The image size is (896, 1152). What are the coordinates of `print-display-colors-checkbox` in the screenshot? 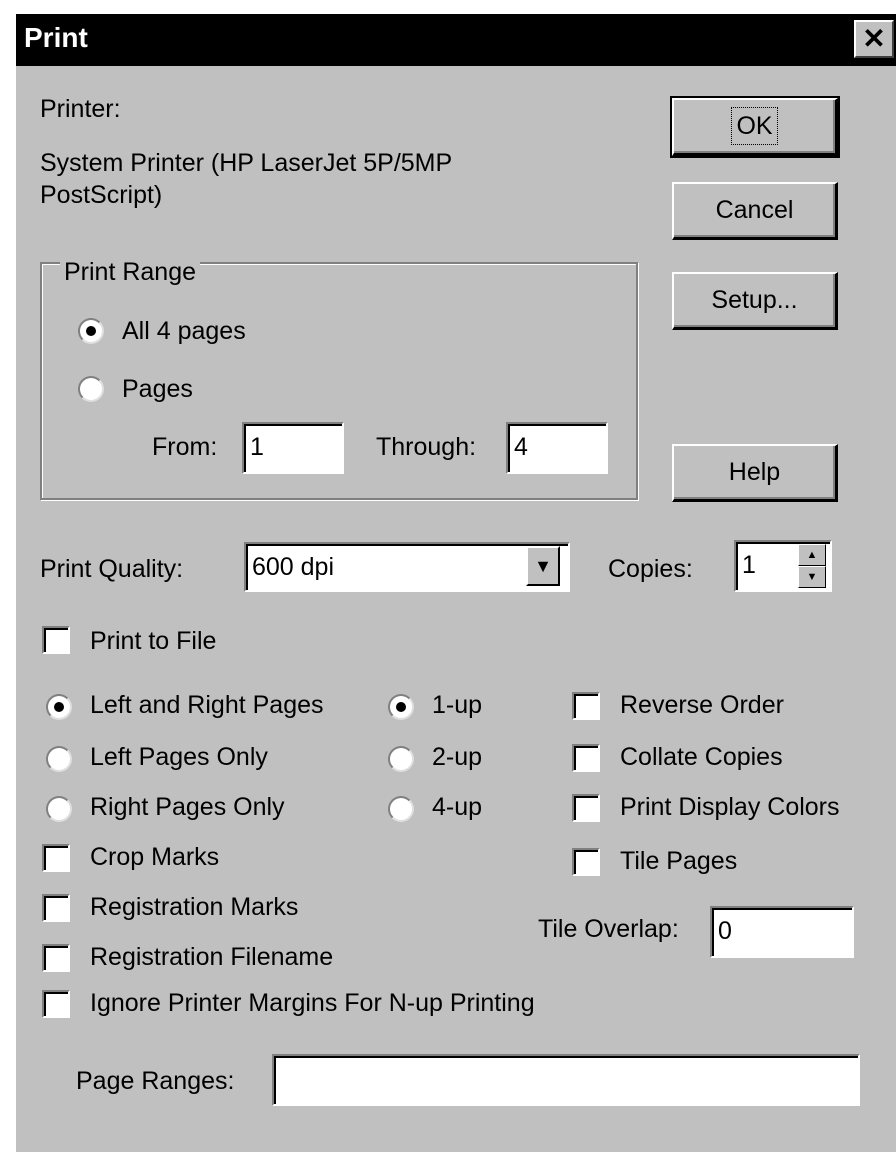 It's located at (586, 808).